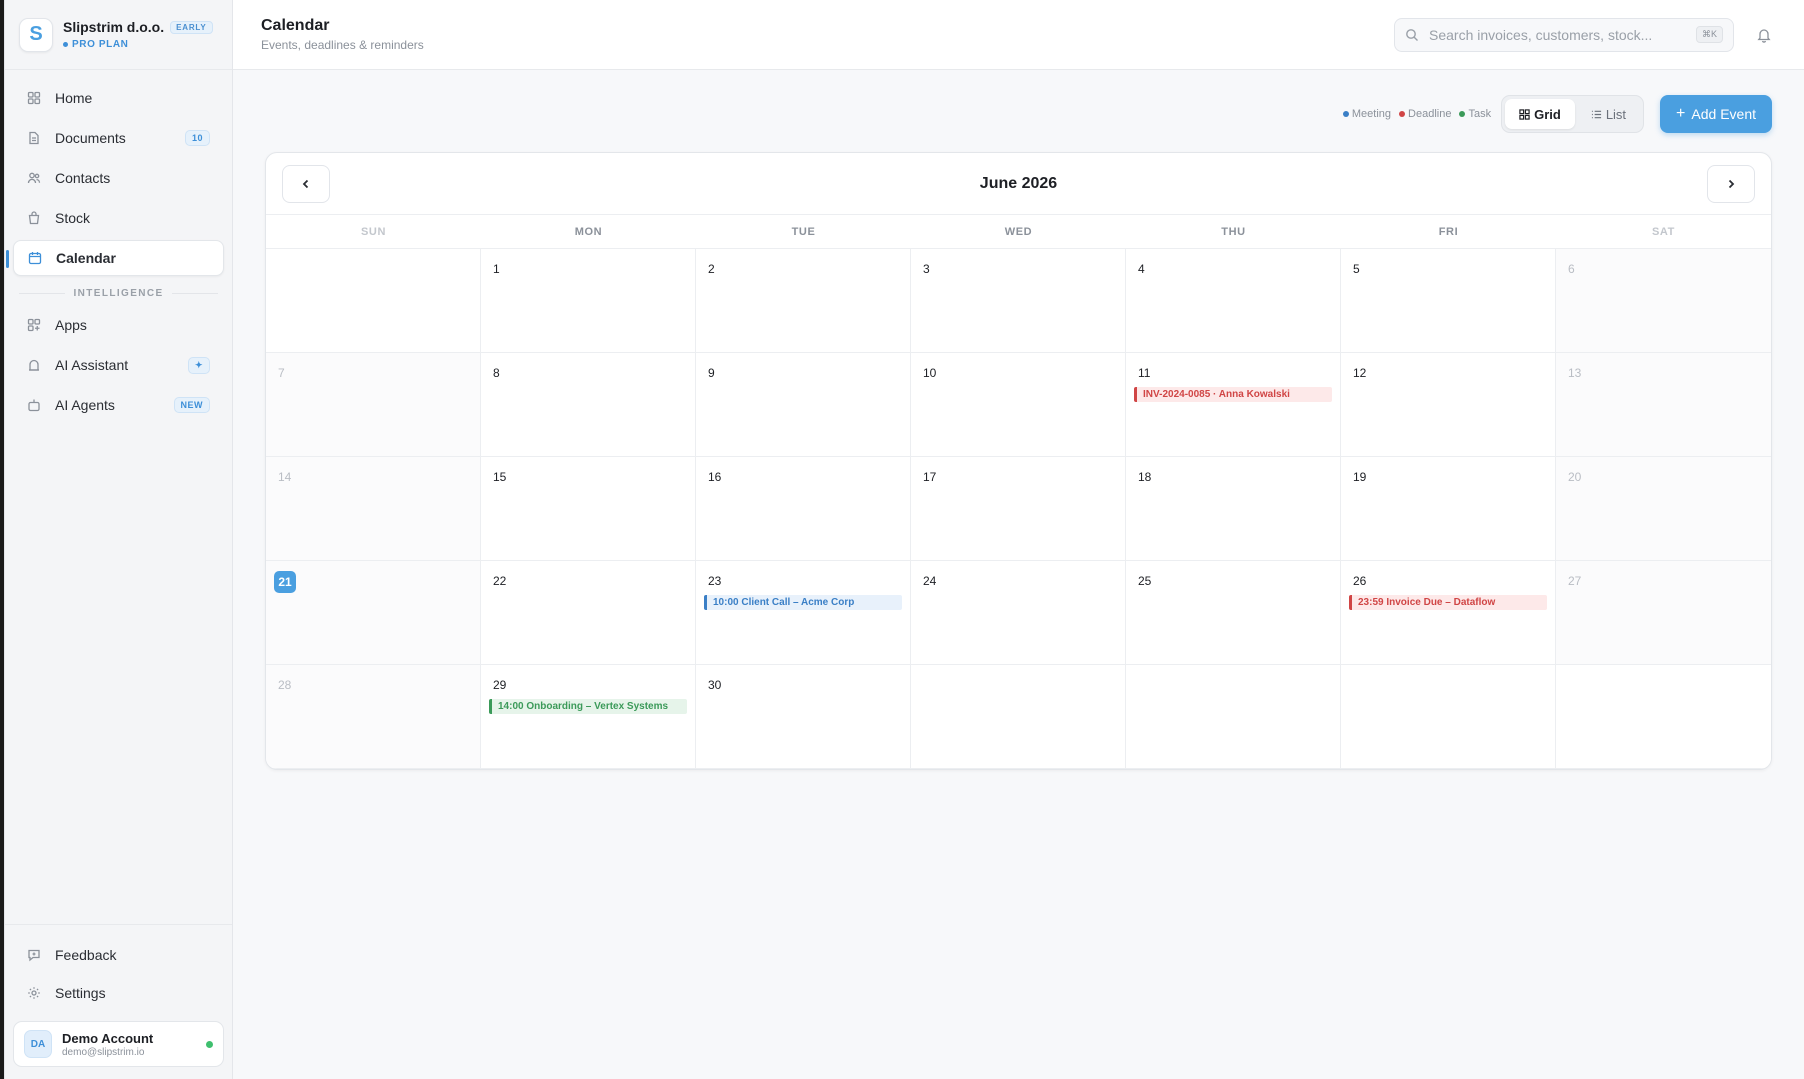 The width and height of the screenshot is (1804, 1079). I want to click on calendar-icon, so click(35, 258).